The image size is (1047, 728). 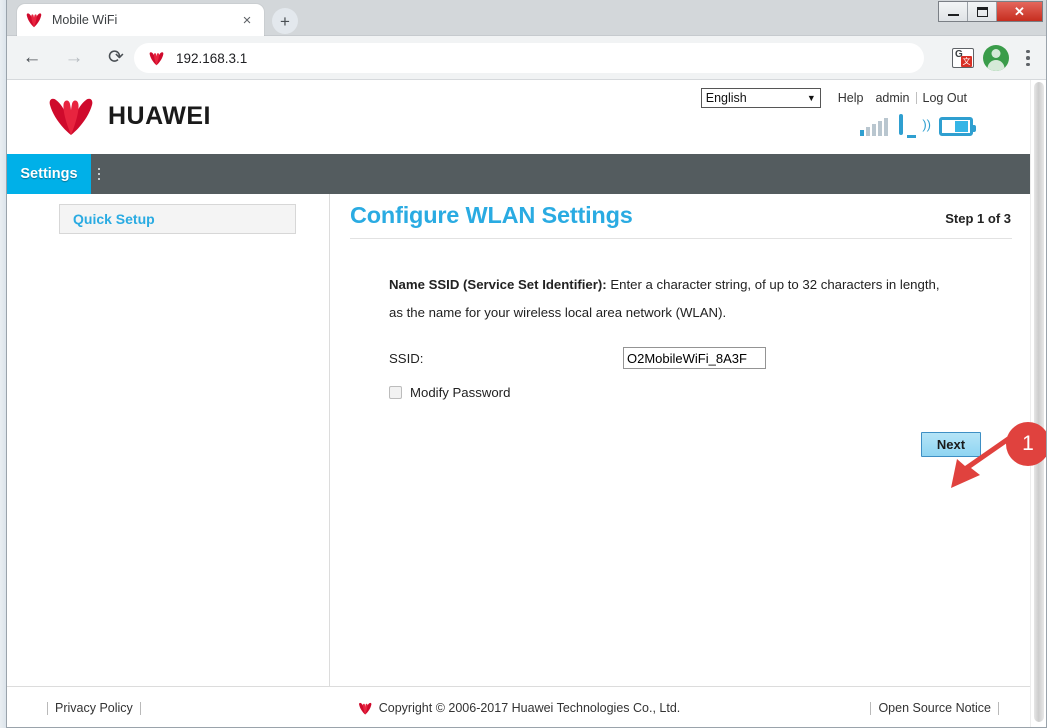 What do you see at coordinates (140, 20) in the screenshot?
I see `browser-tab: Mobile WiFi ×` at bounding box center [140, 20].